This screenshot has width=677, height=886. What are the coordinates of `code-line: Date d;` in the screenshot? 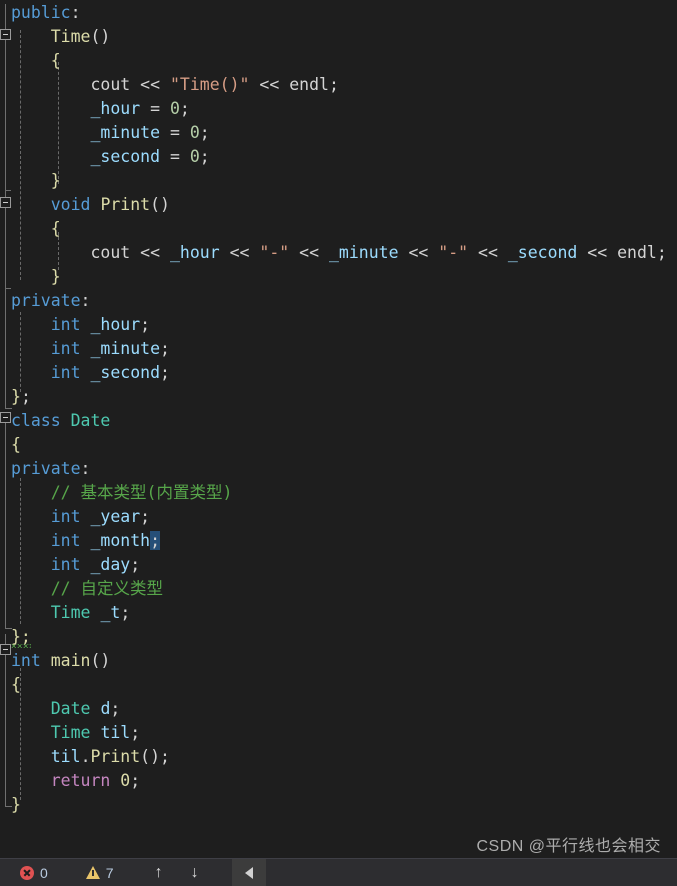 It's located at (338, 709).